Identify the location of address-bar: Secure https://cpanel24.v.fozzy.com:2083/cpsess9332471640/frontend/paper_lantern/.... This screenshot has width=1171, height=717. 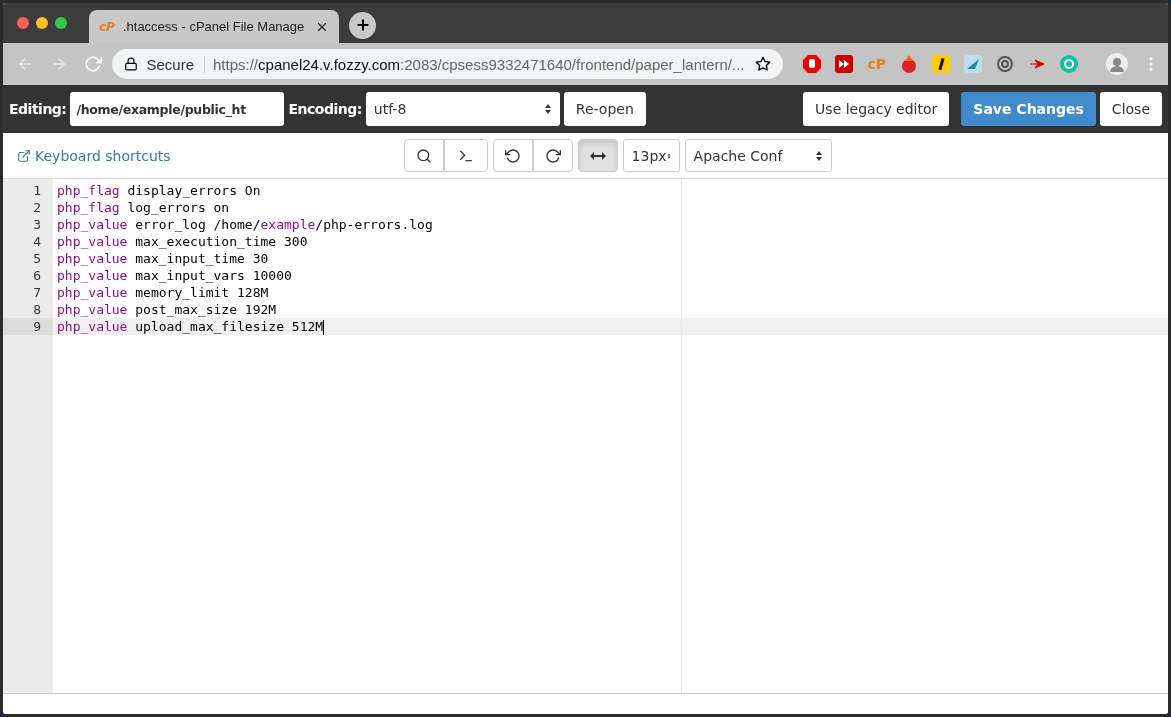
(448, 64).